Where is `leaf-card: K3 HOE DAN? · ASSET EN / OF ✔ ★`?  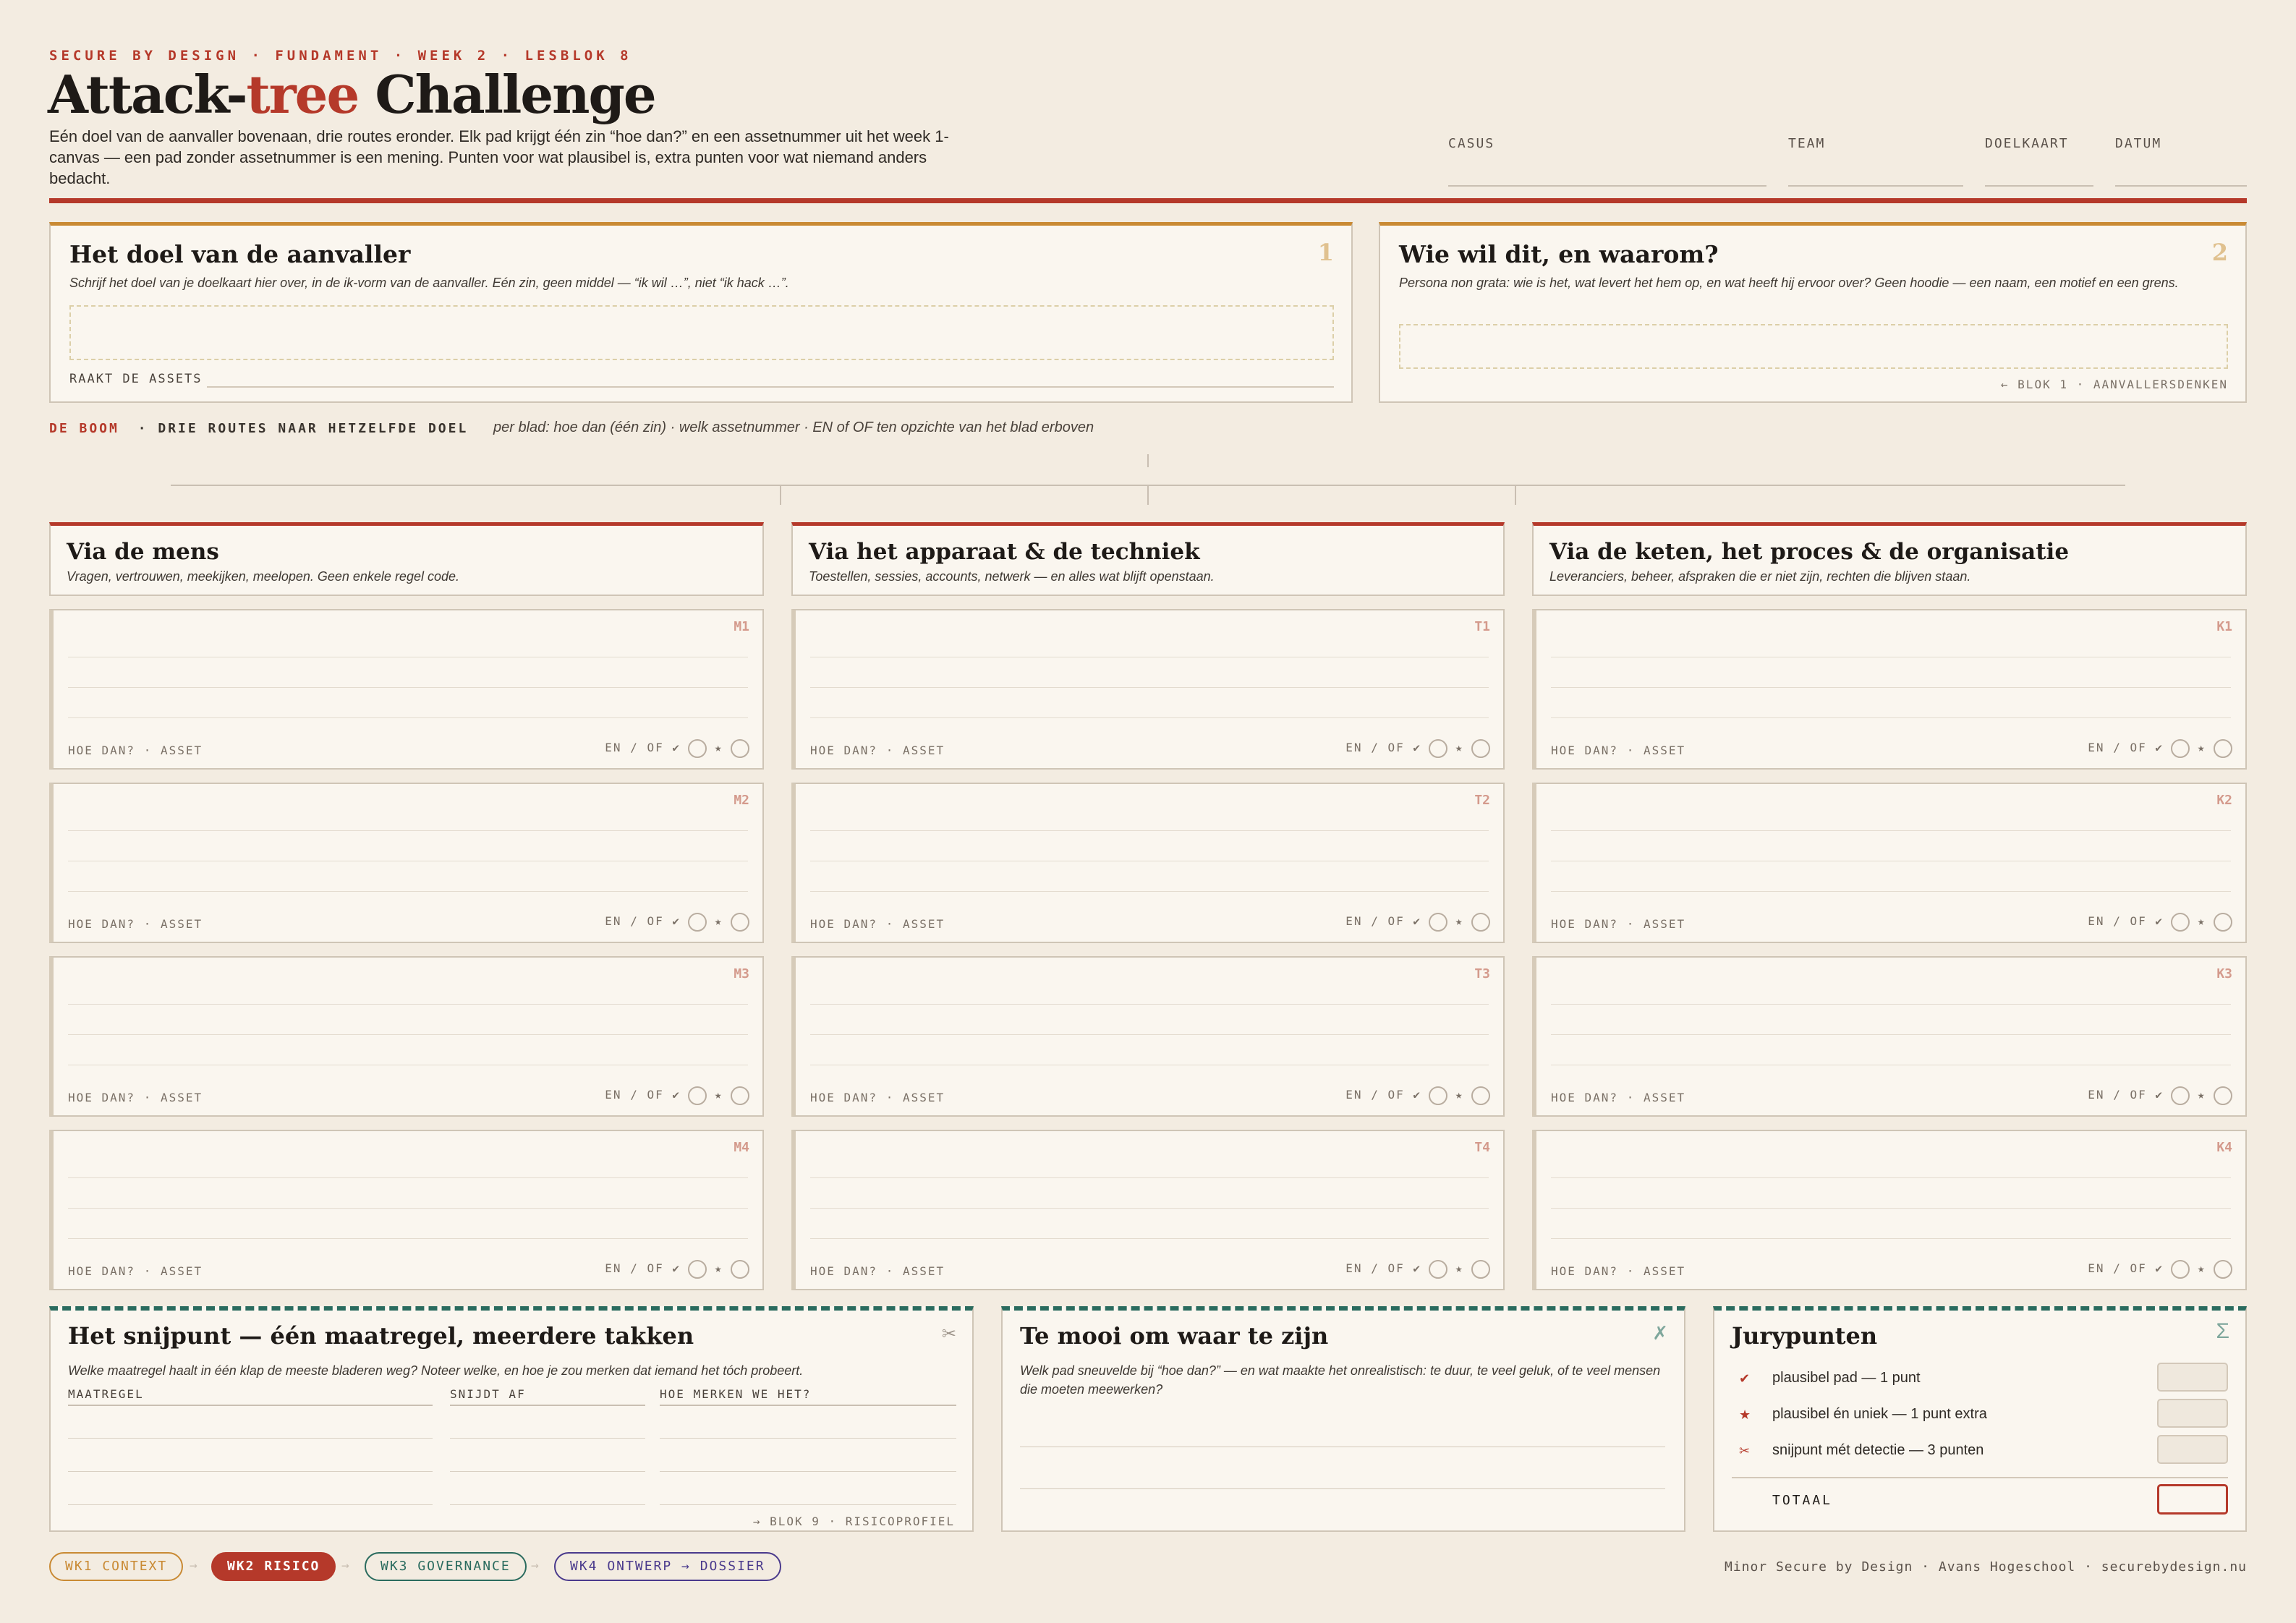
leaf-card: K3 HOE DAN? · ASSET EN / OF ✔ ★ is located at coordinates (1889, 1036).